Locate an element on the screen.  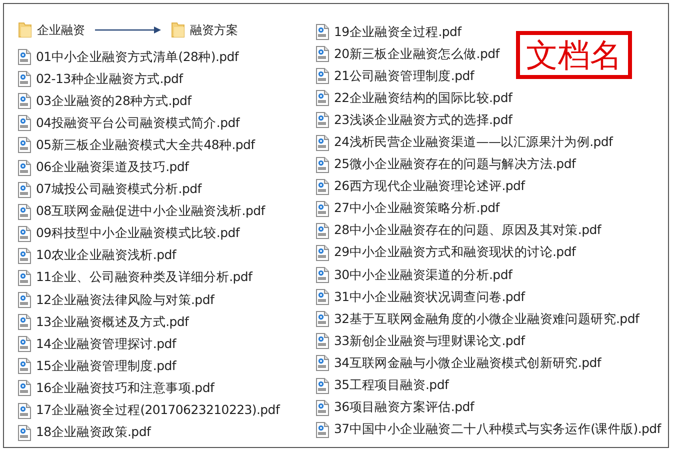
file-name: 16企业融资技巧和注意事项.pdf is located at coordinates (125, 388).